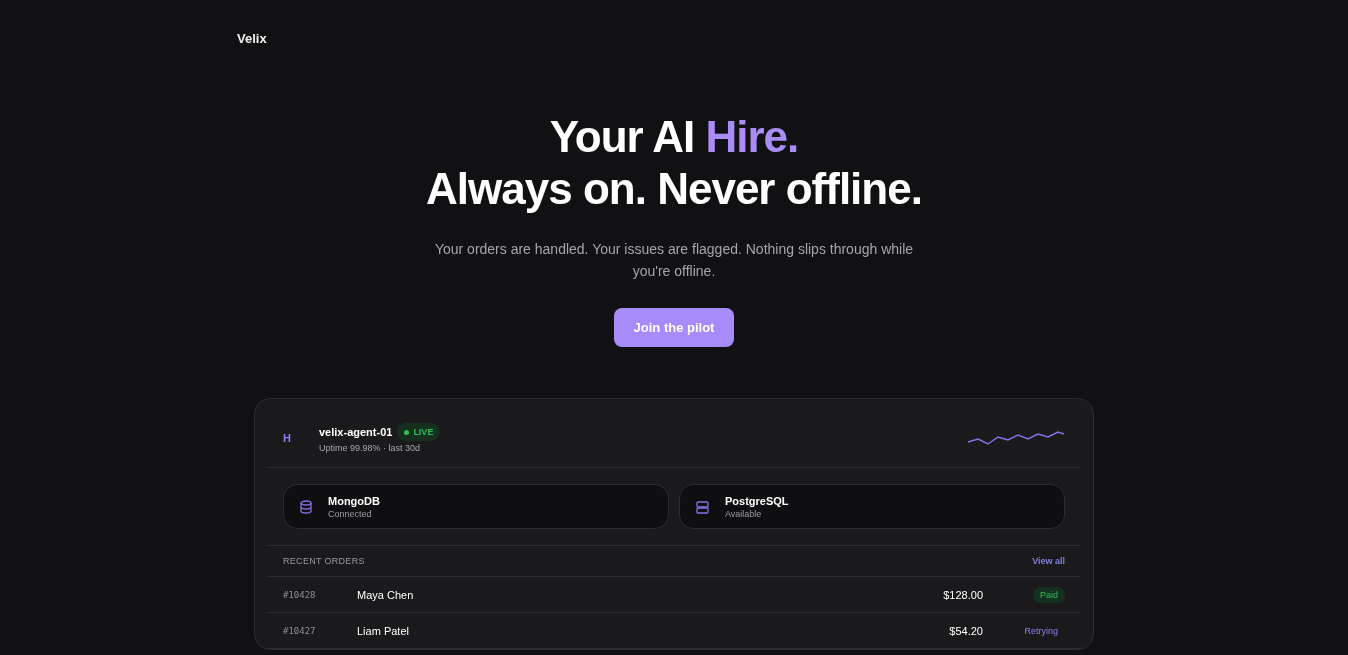 This screenshot has width=1348, height=655. Describe the element at coordinates (674, 327) in the screenshot. I see `join-button: Join the pilot` at that location.